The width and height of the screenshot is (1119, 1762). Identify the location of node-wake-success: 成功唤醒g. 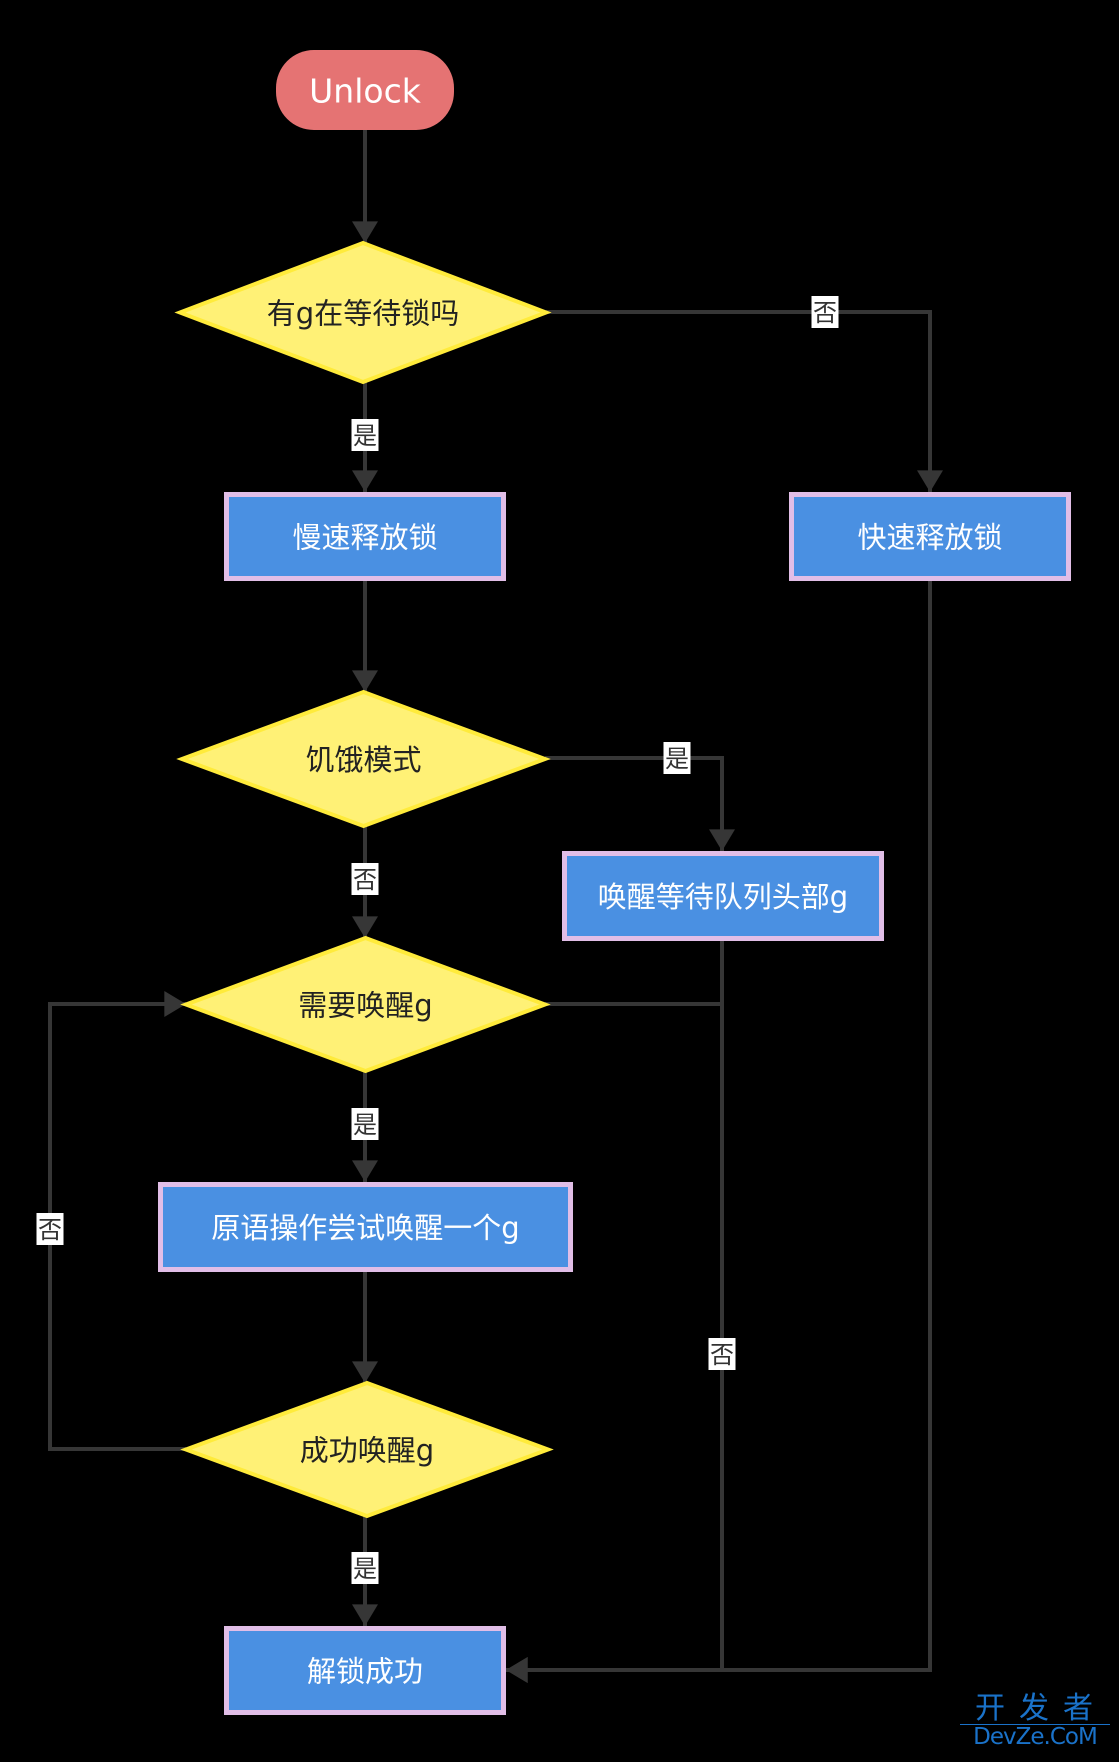
(367, 1449).